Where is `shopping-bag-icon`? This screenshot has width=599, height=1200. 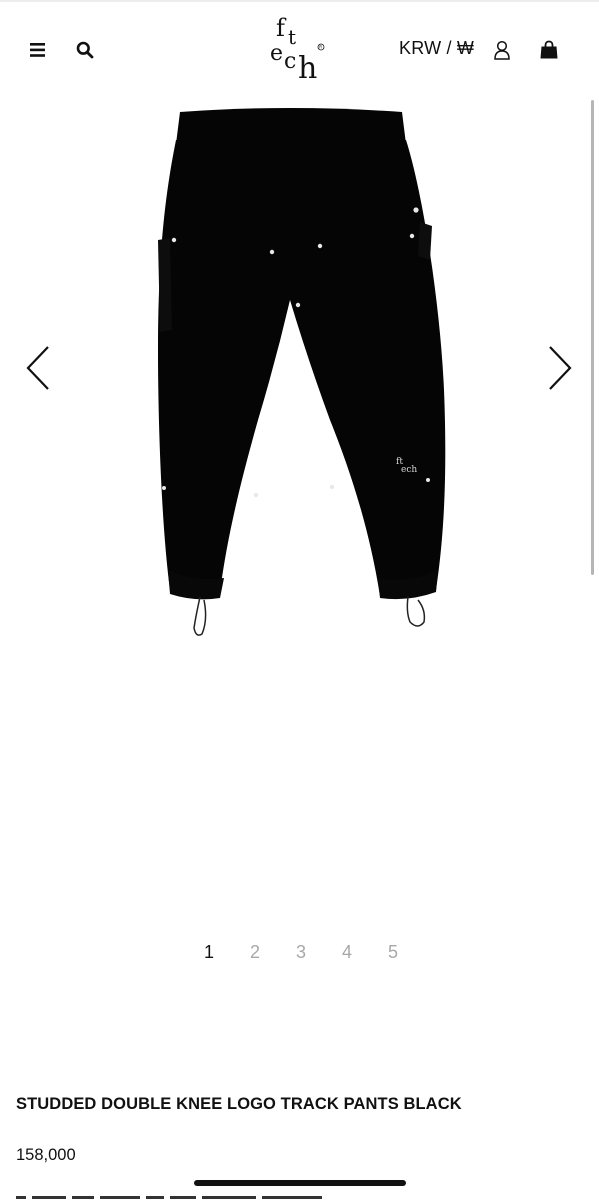 shopping-bag-icon is located at coordinates (549, 49).